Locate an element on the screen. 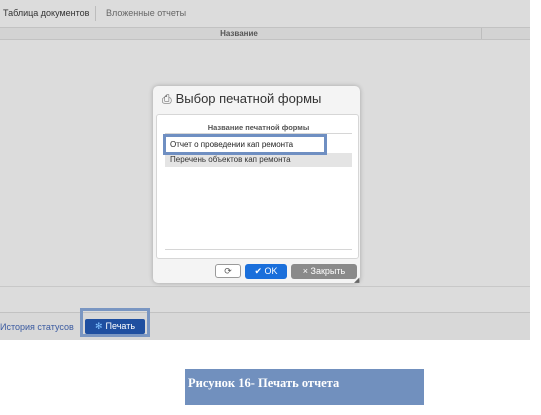 This screenshot has height=415, width=541. tab-attached-reports: Вложенные отчеты is located at coordinates (146, 13).